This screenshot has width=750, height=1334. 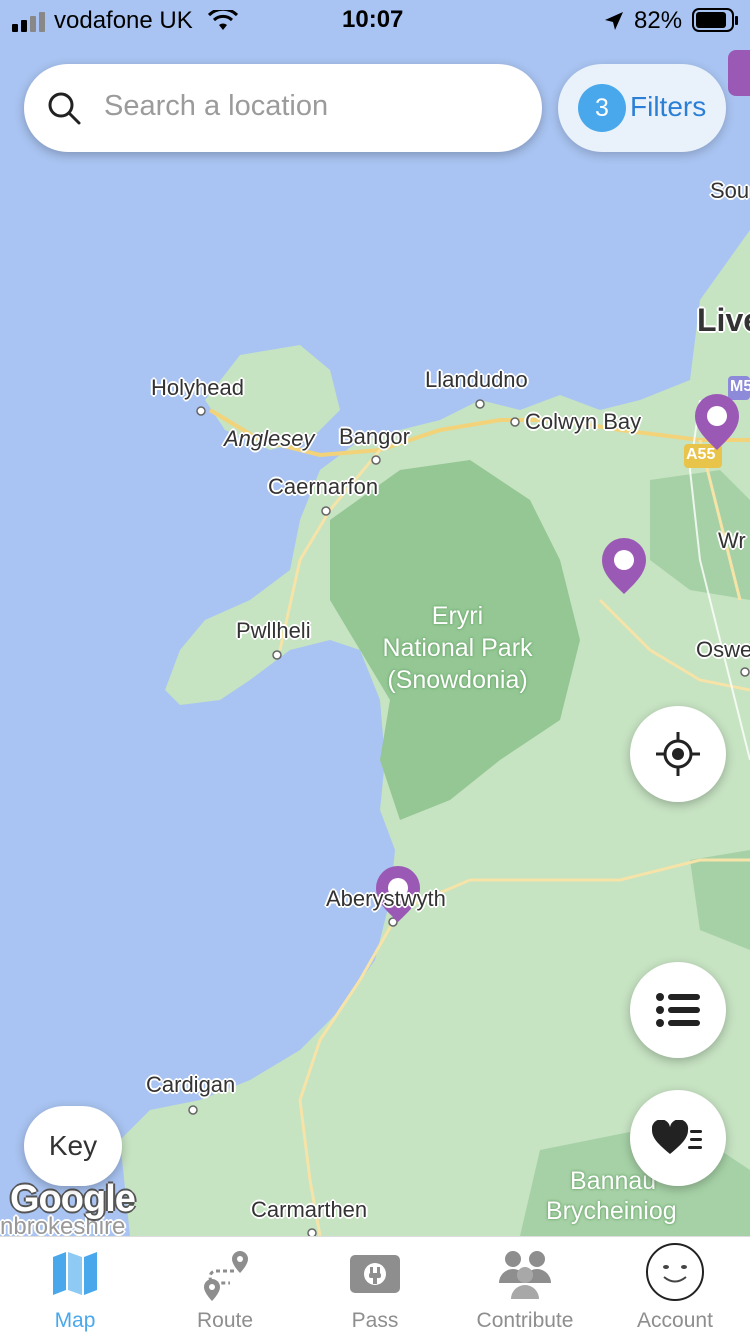 I want to click on filters-label: Filters, so click(x=668, y=106).